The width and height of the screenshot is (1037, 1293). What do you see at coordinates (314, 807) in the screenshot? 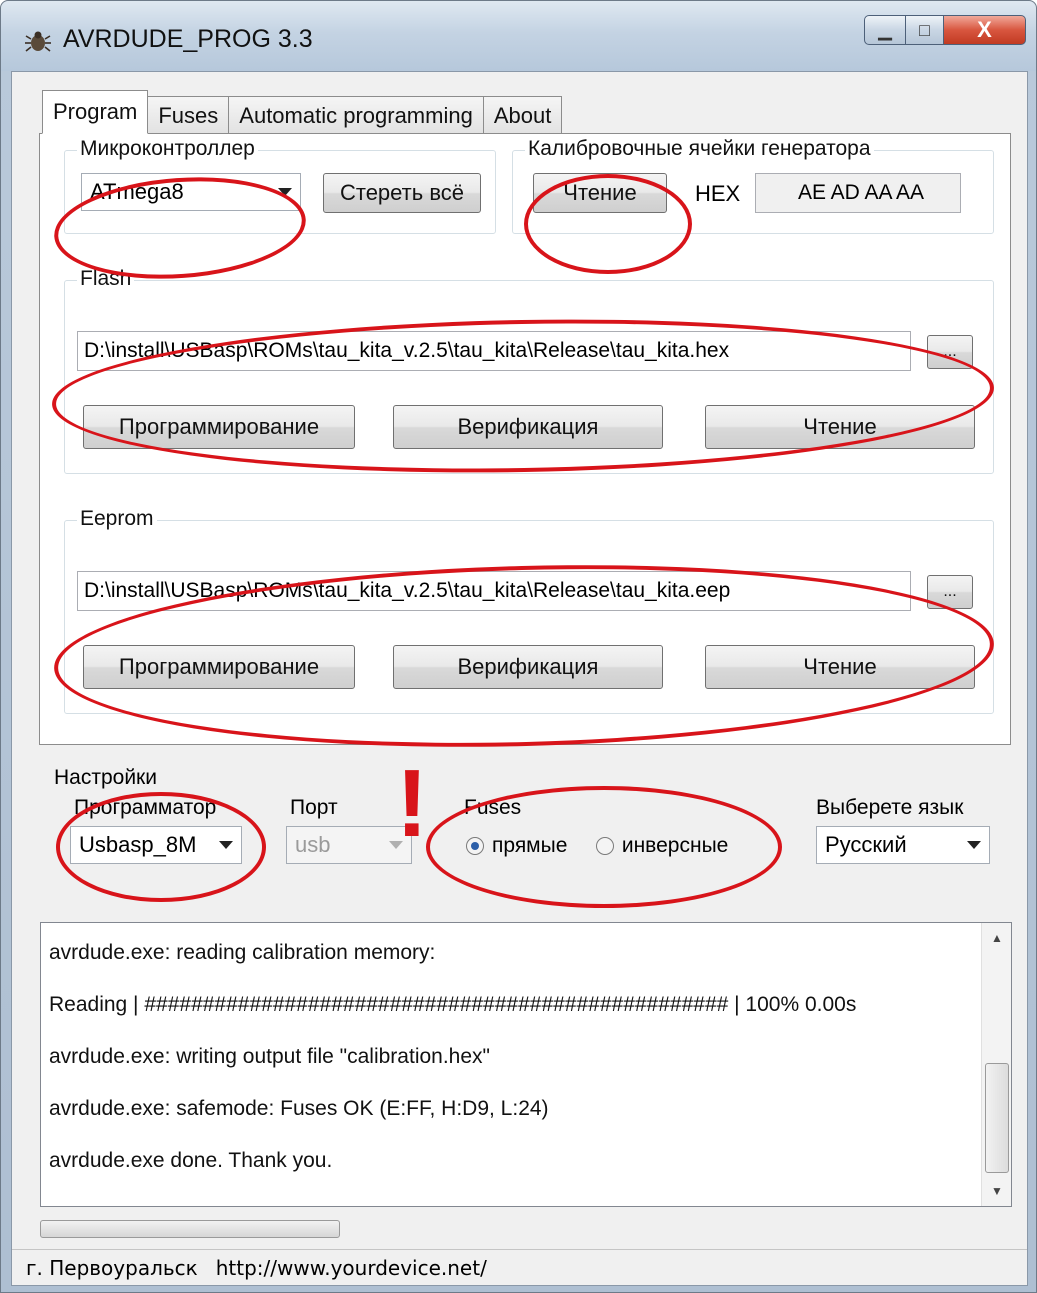
I see `port-label: Порт` at bounding box center [314, 807].